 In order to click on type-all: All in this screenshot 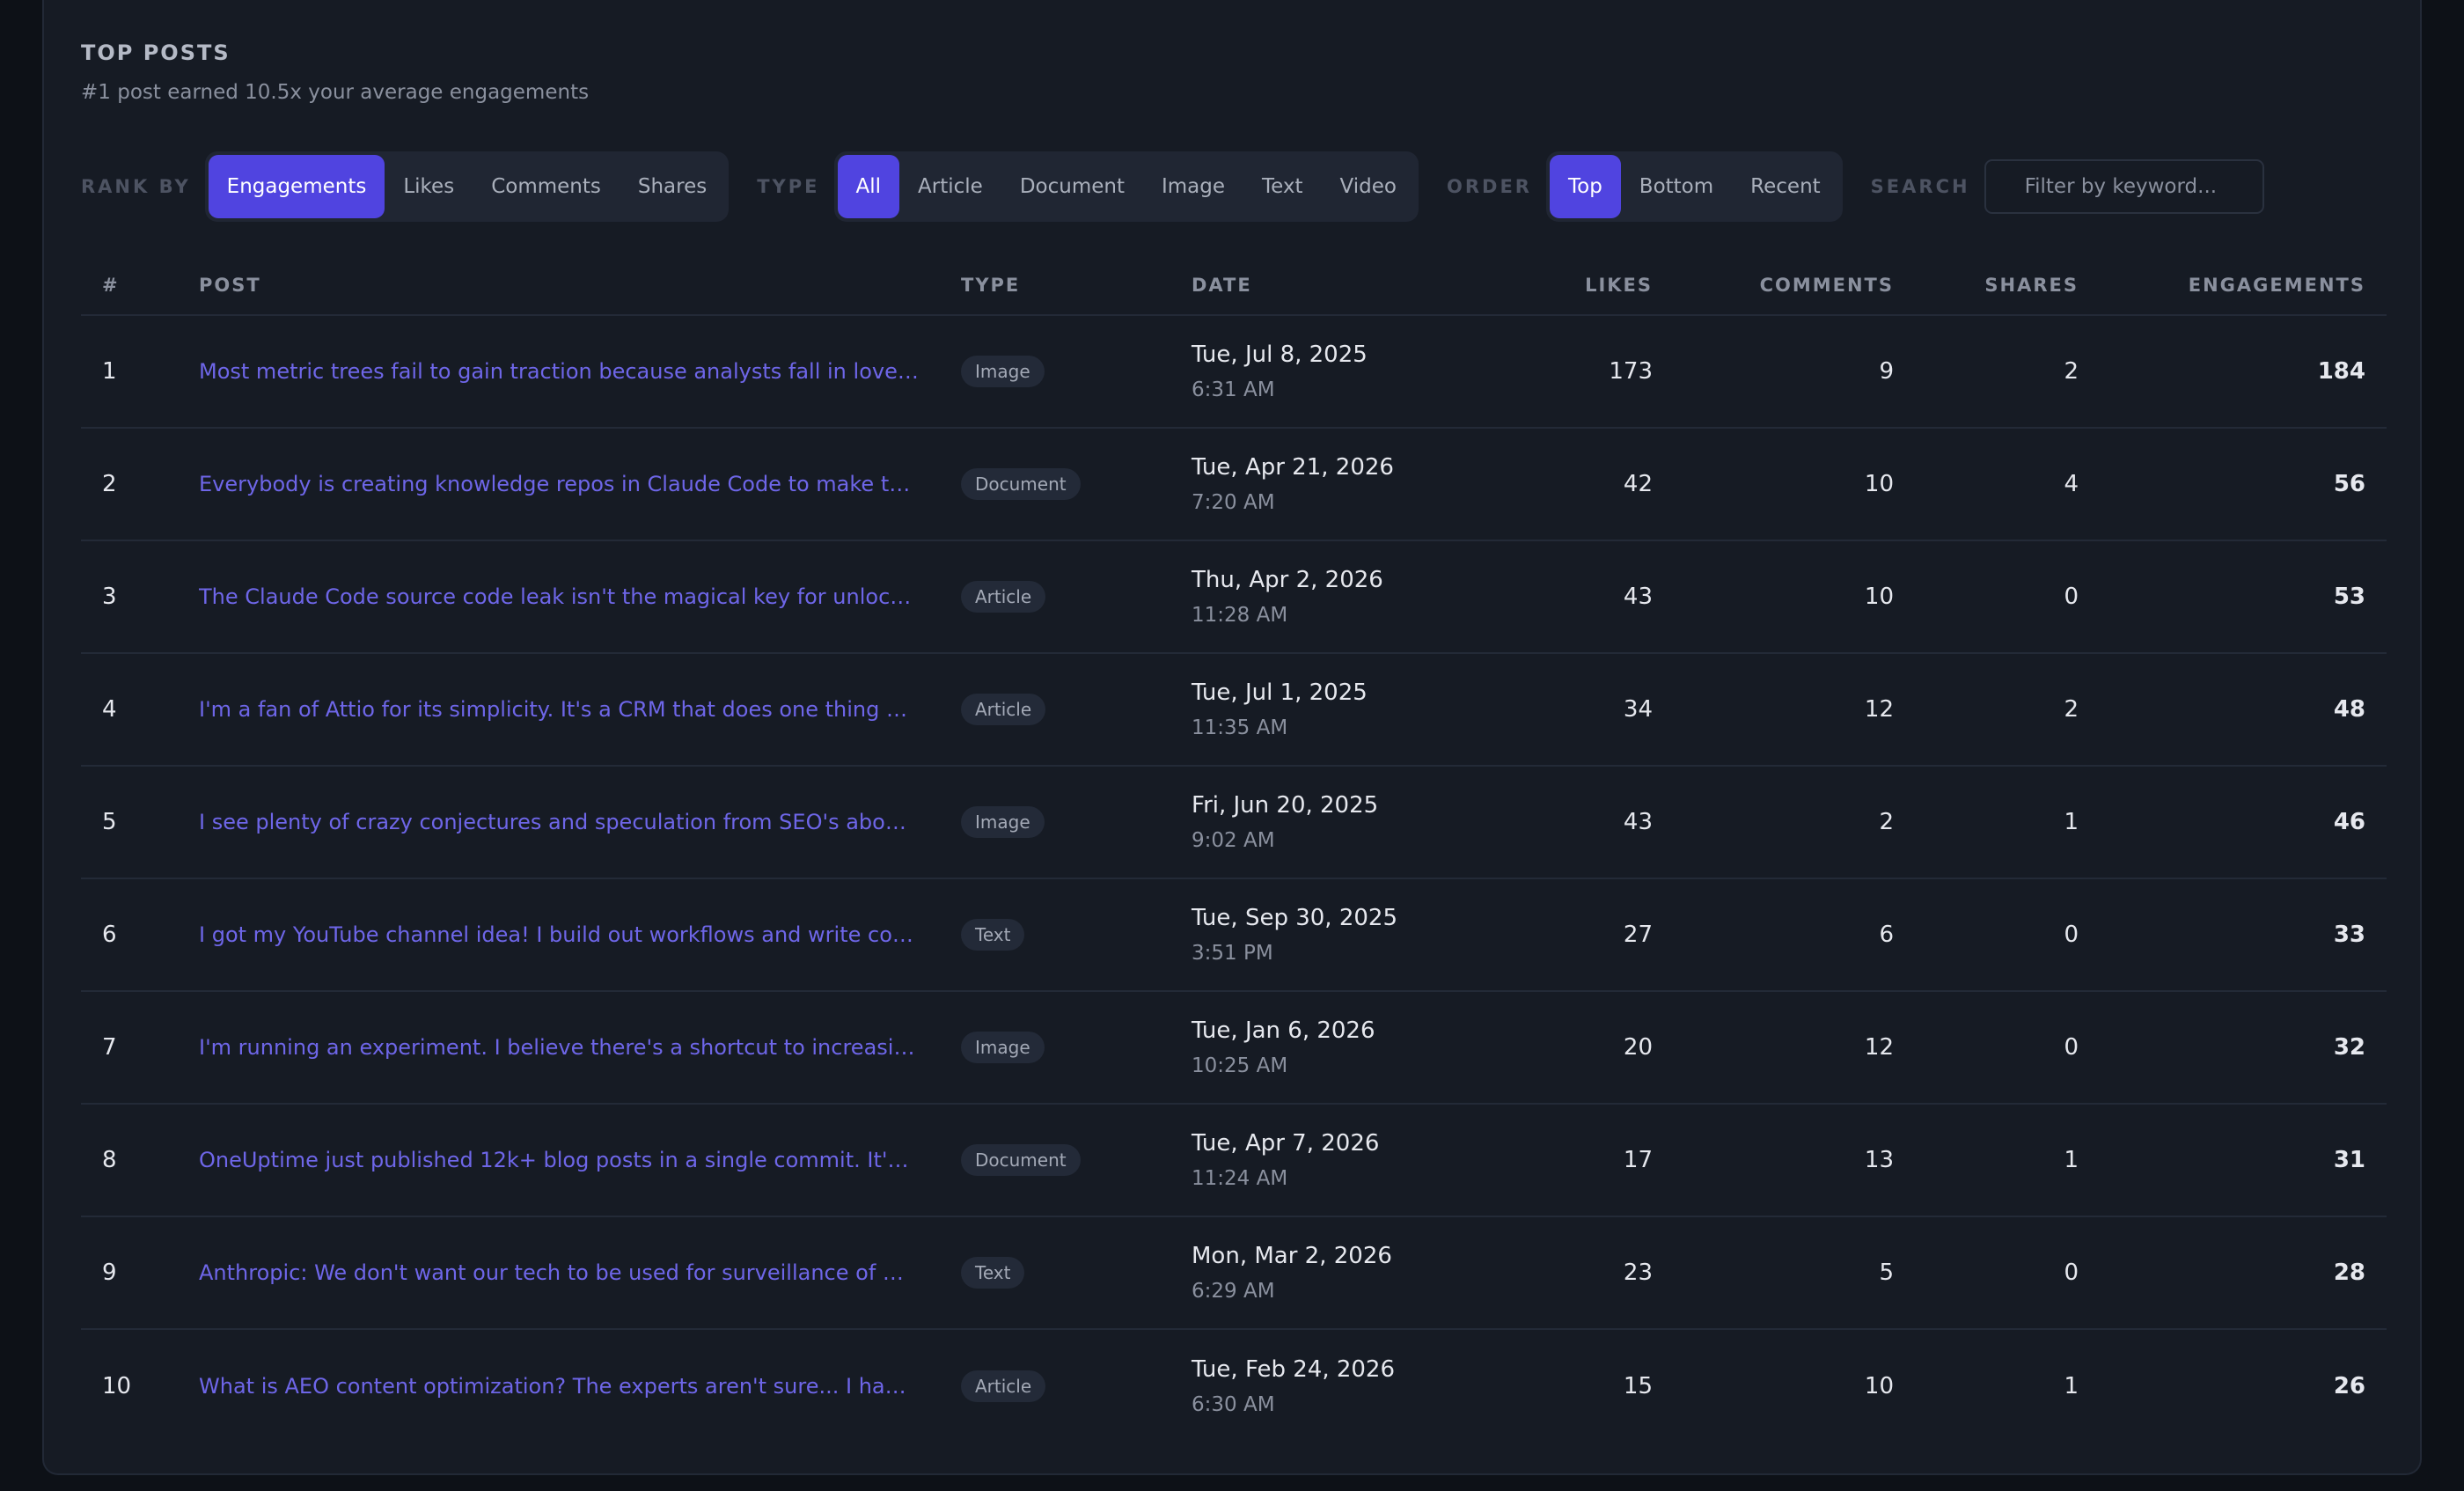, I will do `click(869, 186)`.